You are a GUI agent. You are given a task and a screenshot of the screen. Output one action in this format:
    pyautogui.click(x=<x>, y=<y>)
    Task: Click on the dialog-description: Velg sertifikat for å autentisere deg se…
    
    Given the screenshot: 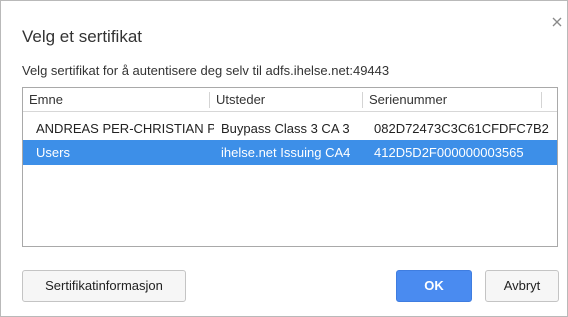 What is the action you would take?
    pyautogui.click(x=206, y=70)
    